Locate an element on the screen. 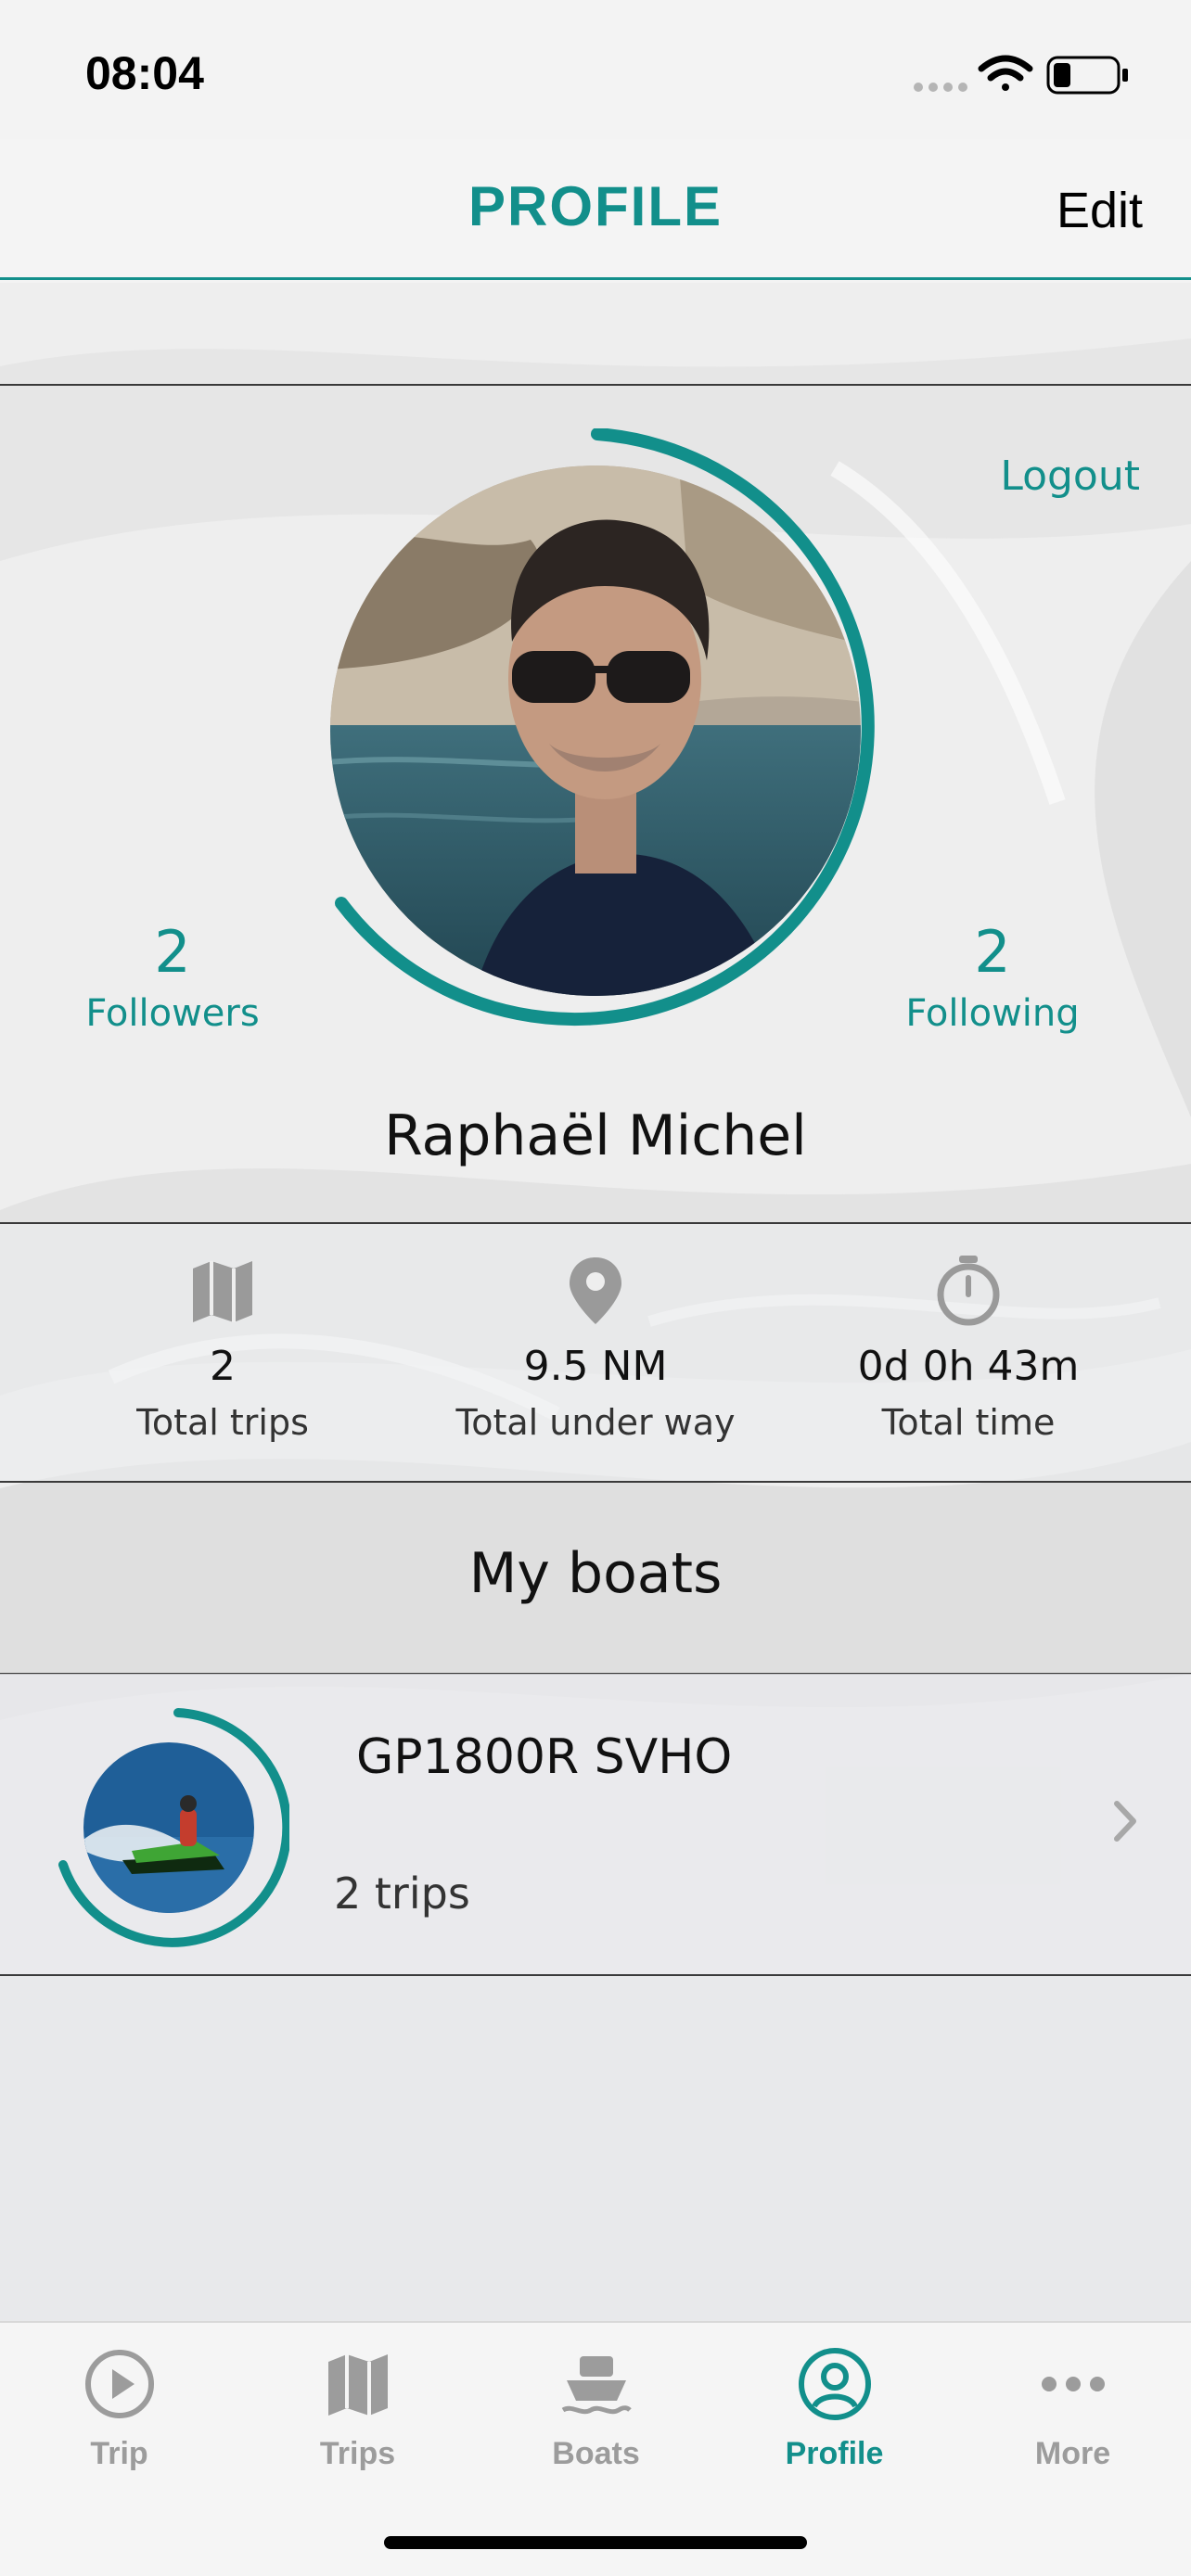 The width and height of the screenshot is (1191, 2576). status-bar: 08:04 is located at coordinates (595, 69).